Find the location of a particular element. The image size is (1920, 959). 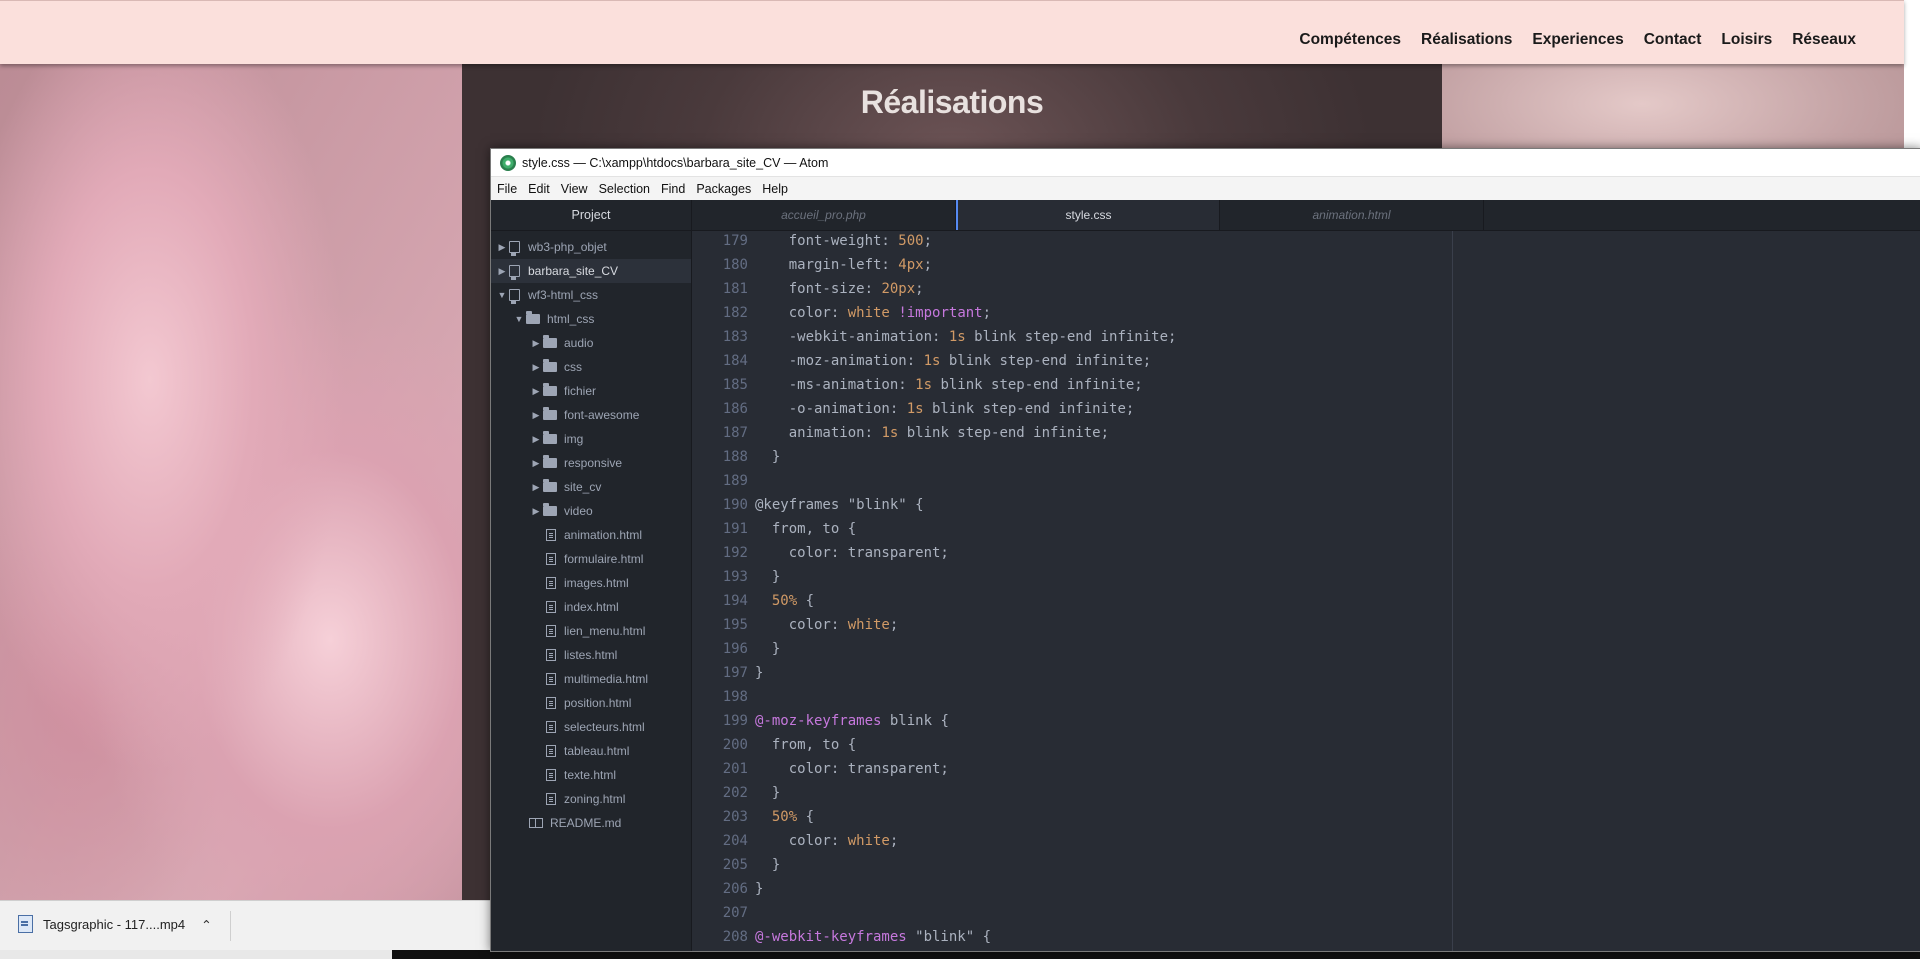

tree-project-wf3-html-css: ▼ wf3-html_css is located at coordinates (591, 295).